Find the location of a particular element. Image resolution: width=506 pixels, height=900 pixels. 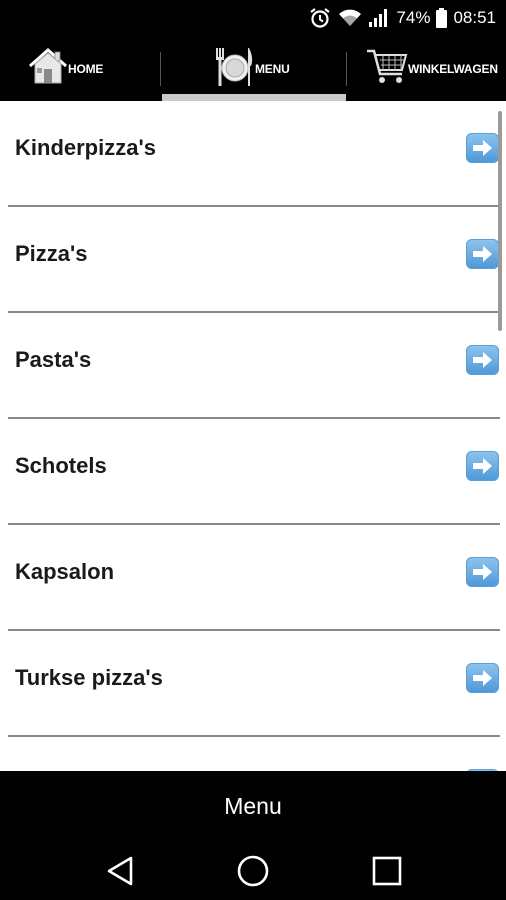

menu-item-label: Turkse pizza's is located at coordinates (89, 677).